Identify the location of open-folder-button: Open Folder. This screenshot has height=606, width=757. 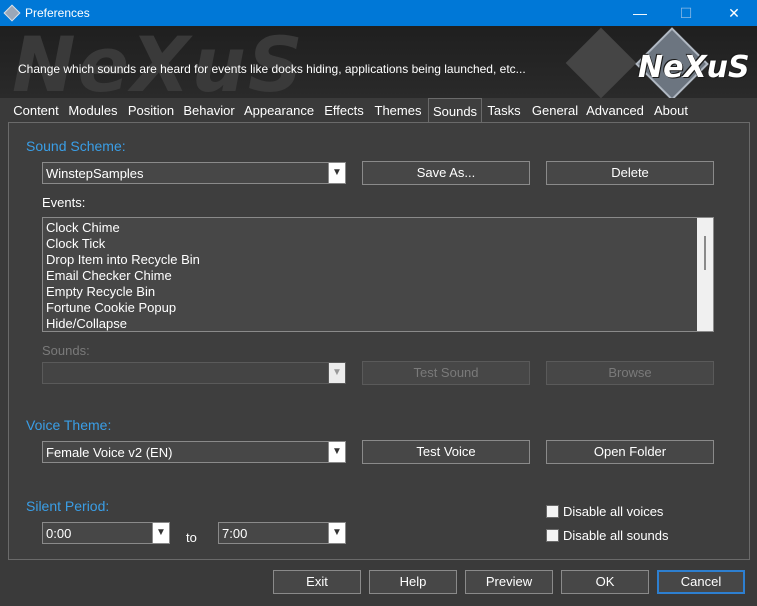
(630, 452).